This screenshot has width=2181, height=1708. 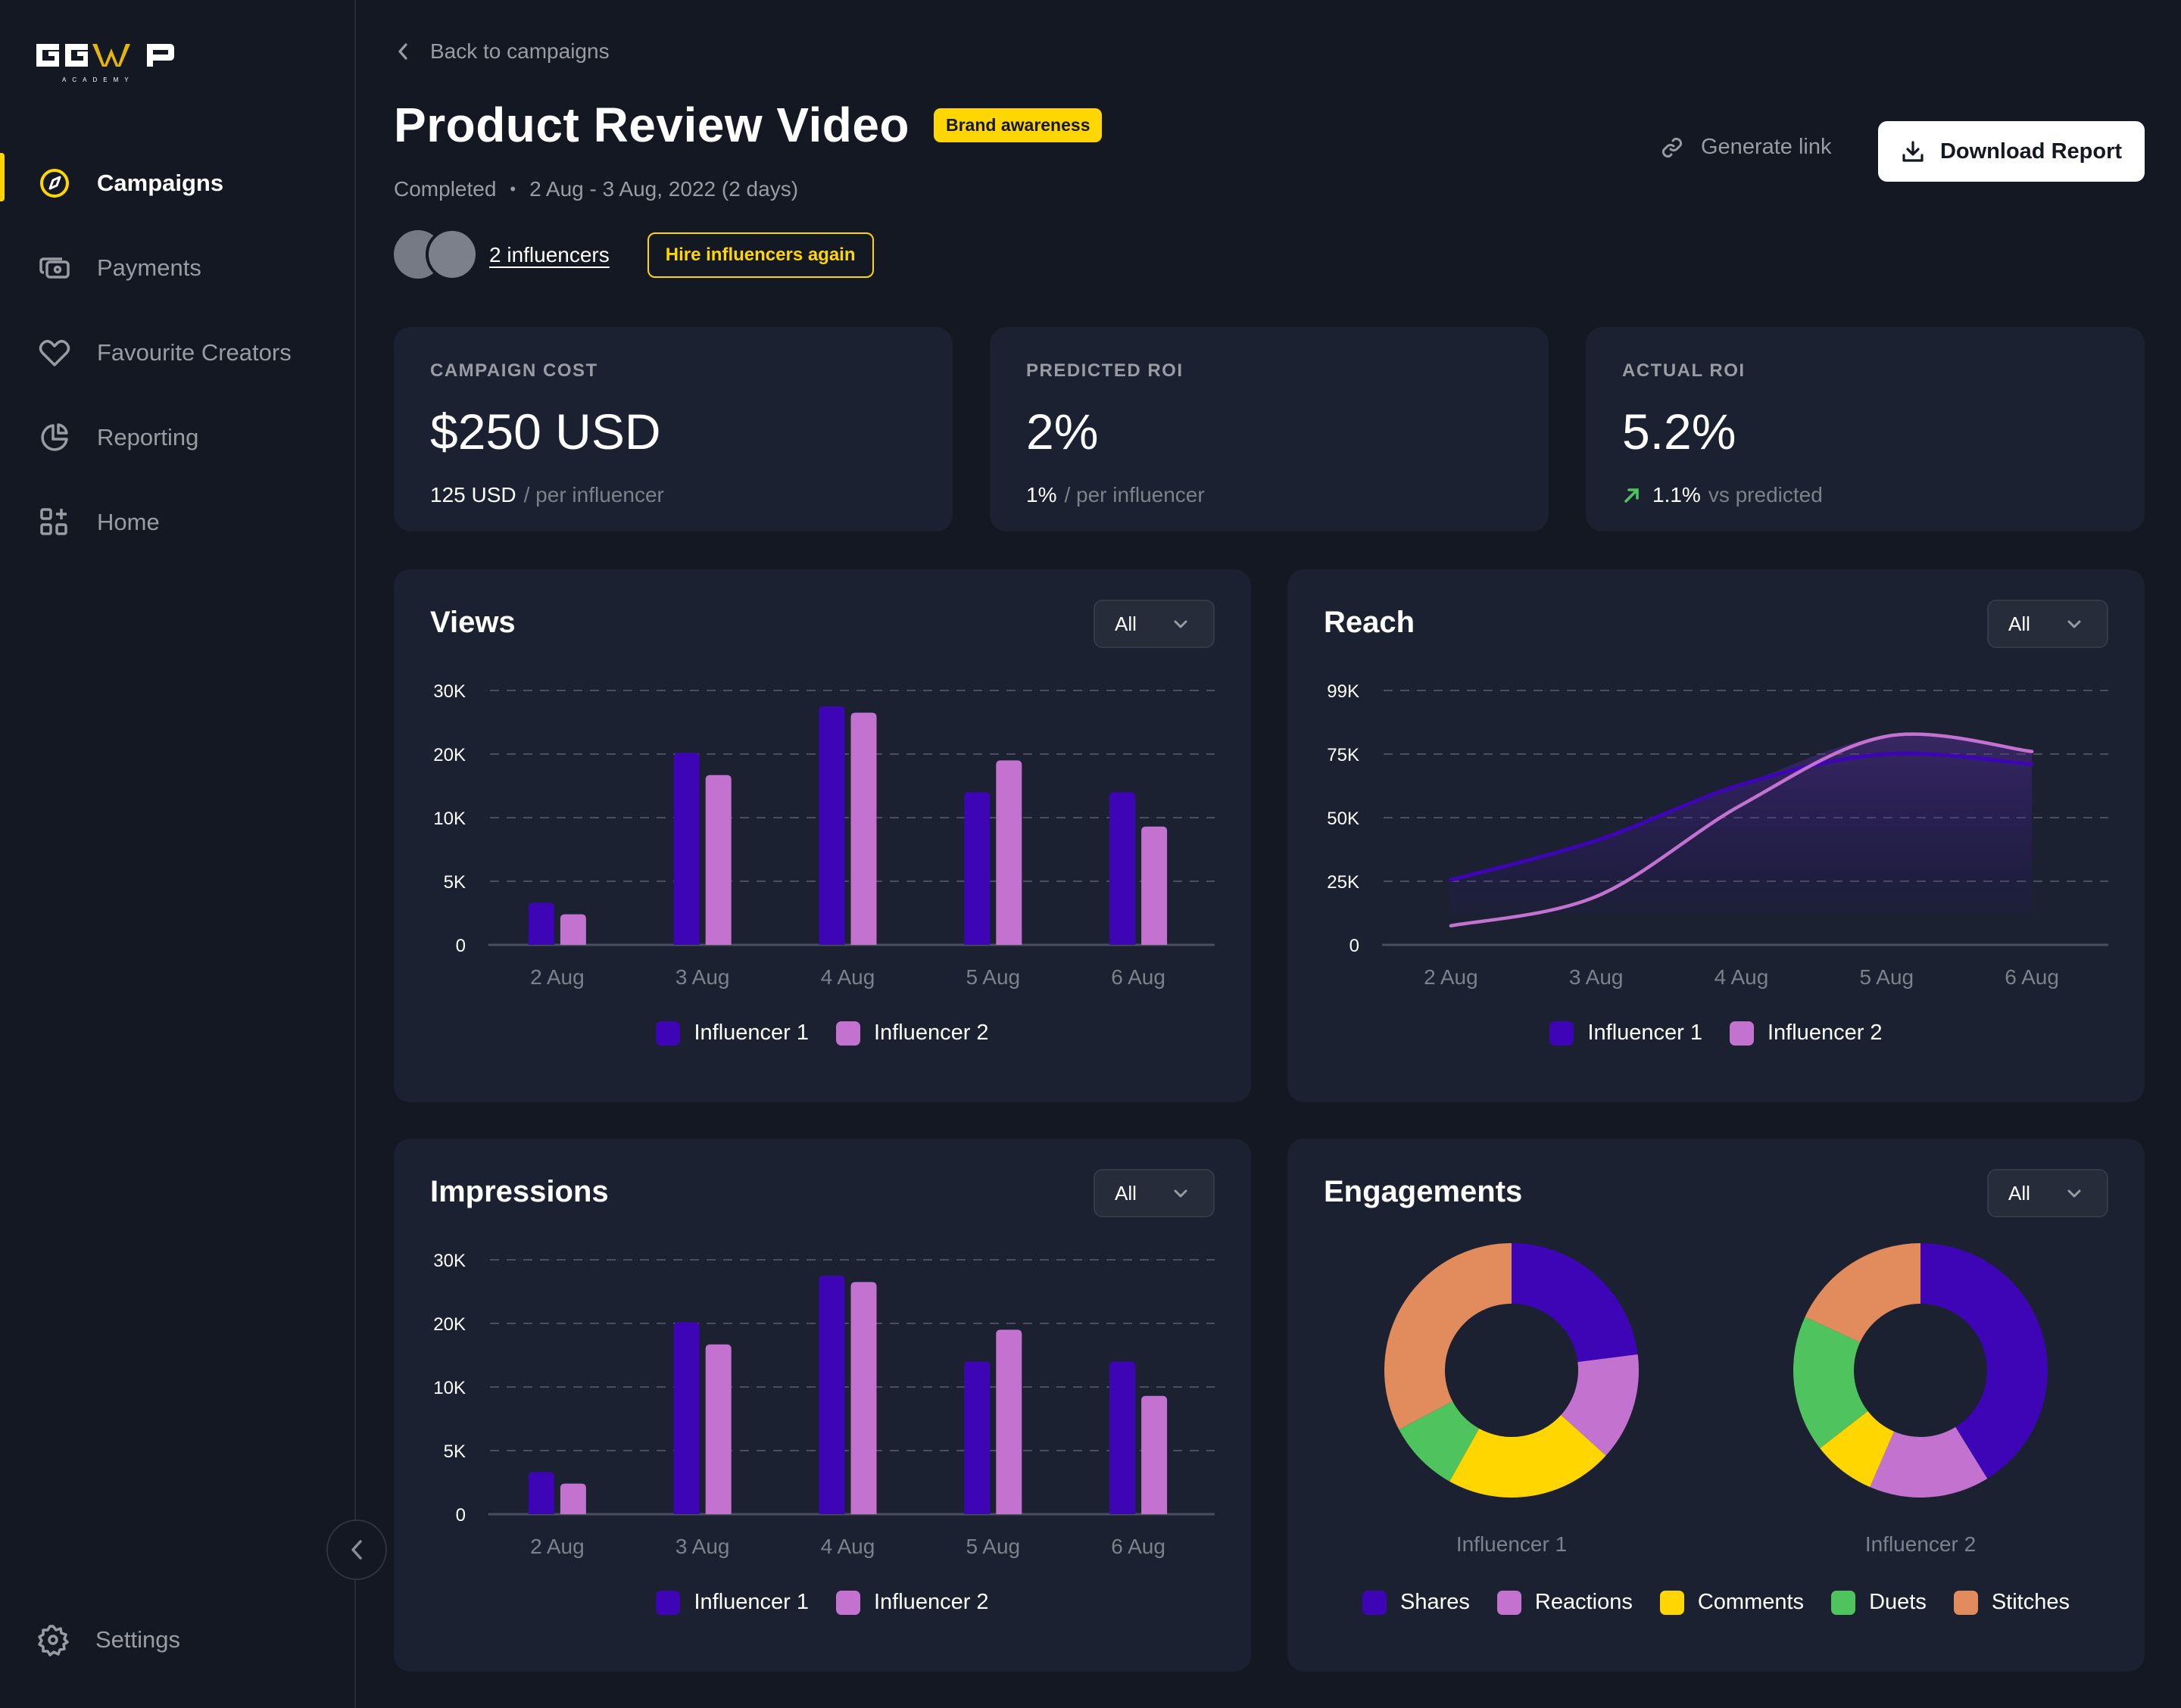 I want to click on legend-item-duets: Duets, so click(x=1879, y=1602).